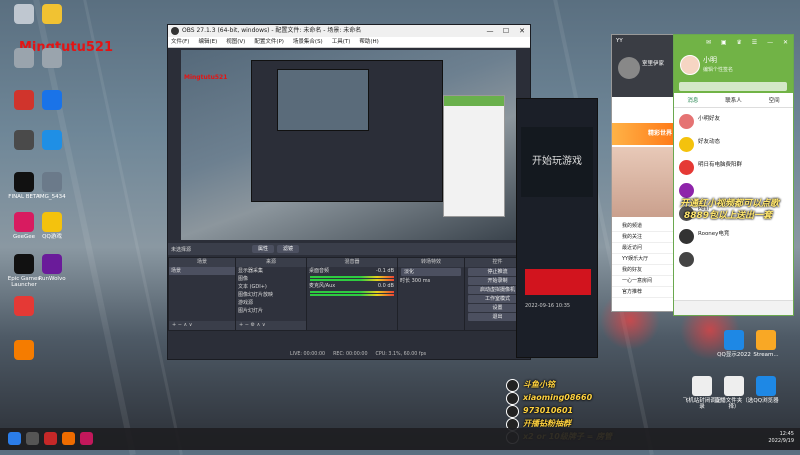 The image size is (800, 455). Describe the element at coordinates (271, 287) in the screenshot. I see `source-item: 文本 (GDI+)` at that location.